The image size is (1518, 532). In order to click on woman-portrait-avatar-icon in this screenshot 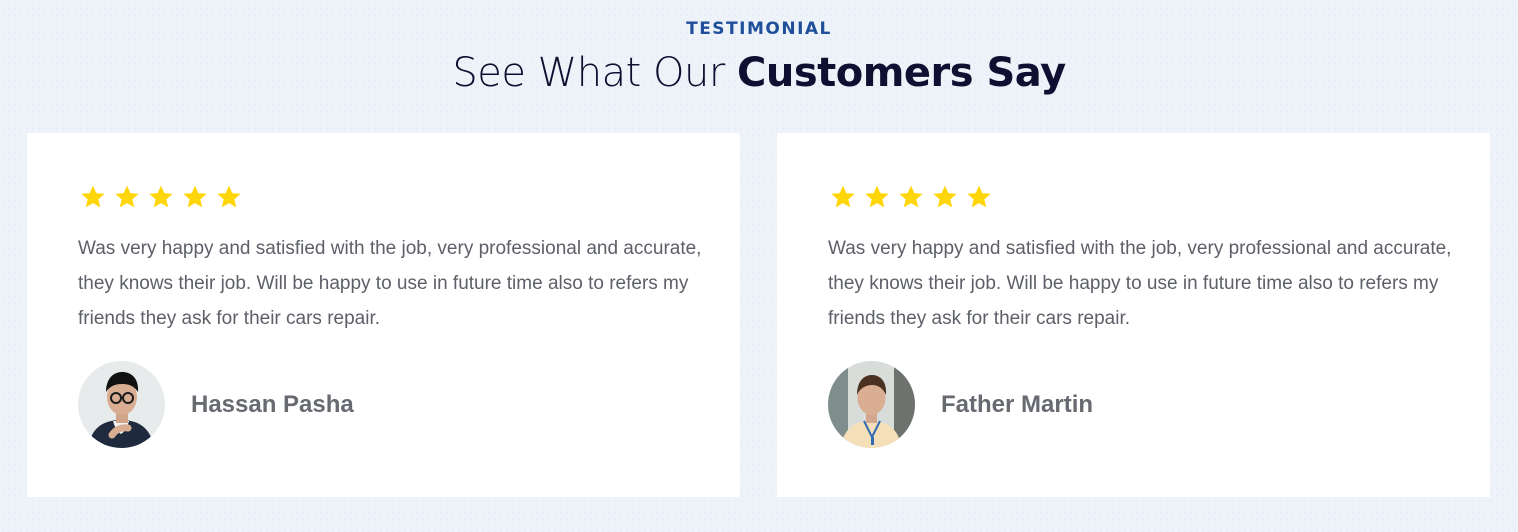, I will do `click(871, 404)`.